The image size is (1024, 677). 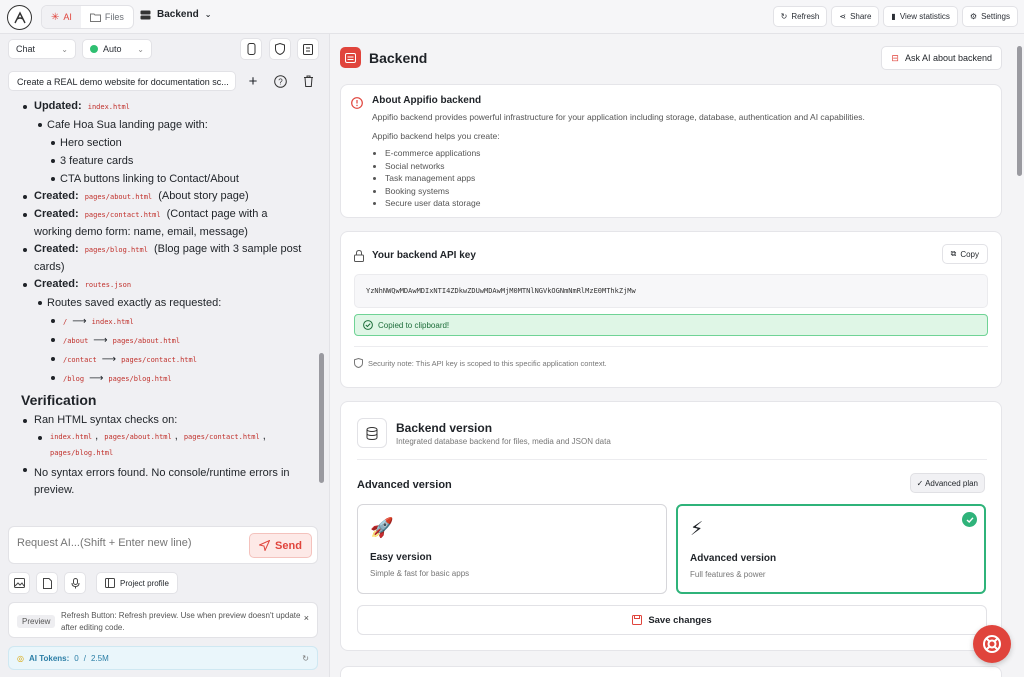 I want to click on close-icon: ×, so click(x=306, y=618).